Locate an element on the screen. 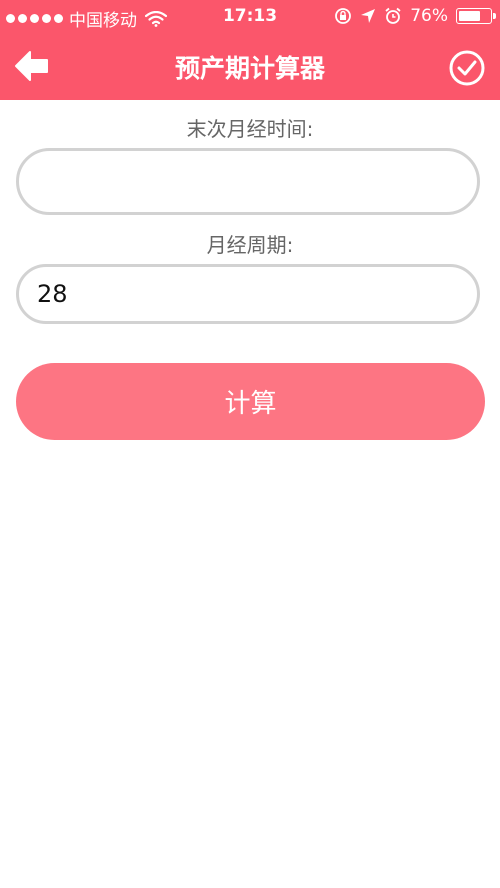 This screenshot has height=888, width=500. calculate-button: 计算 is located at coordinates (250, 401).